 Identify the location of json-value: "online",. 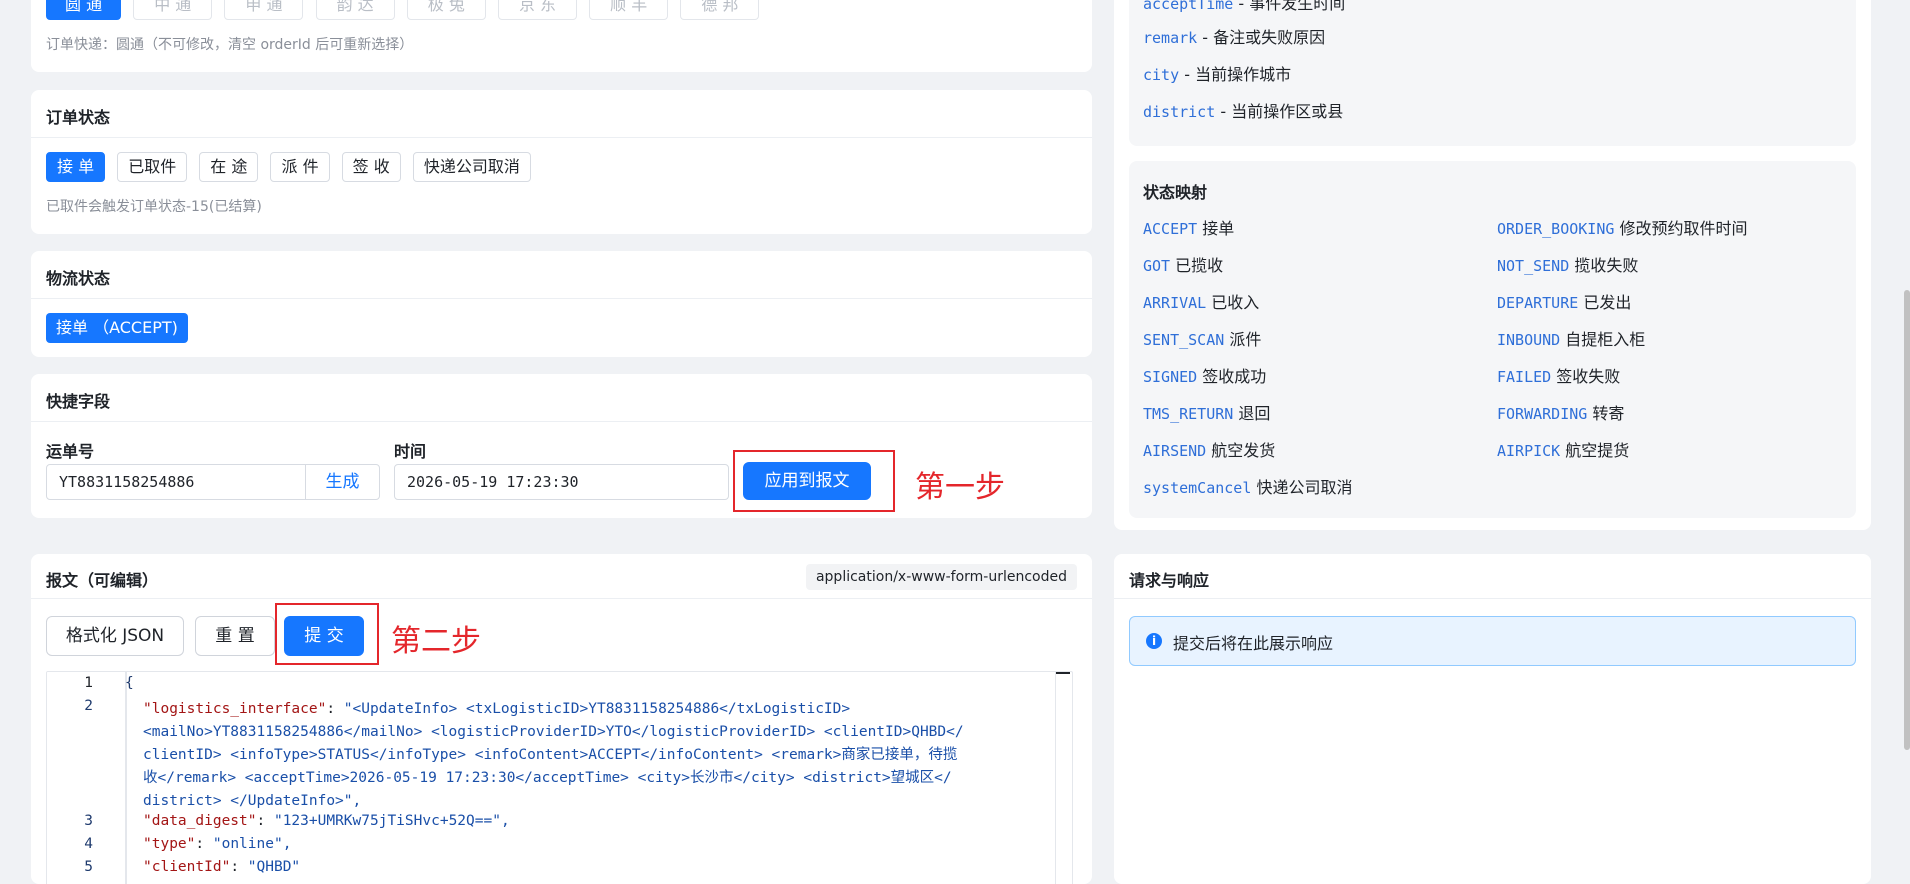
(252, 844).